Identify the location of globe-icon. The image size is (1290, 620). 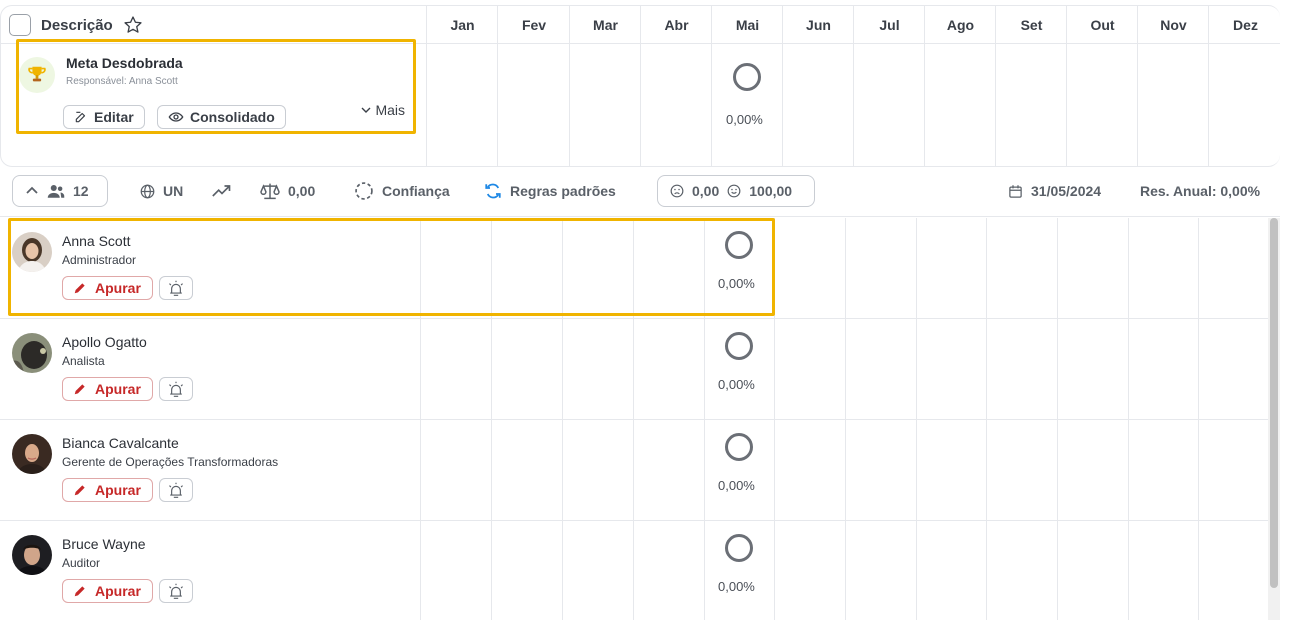
(147, 191).